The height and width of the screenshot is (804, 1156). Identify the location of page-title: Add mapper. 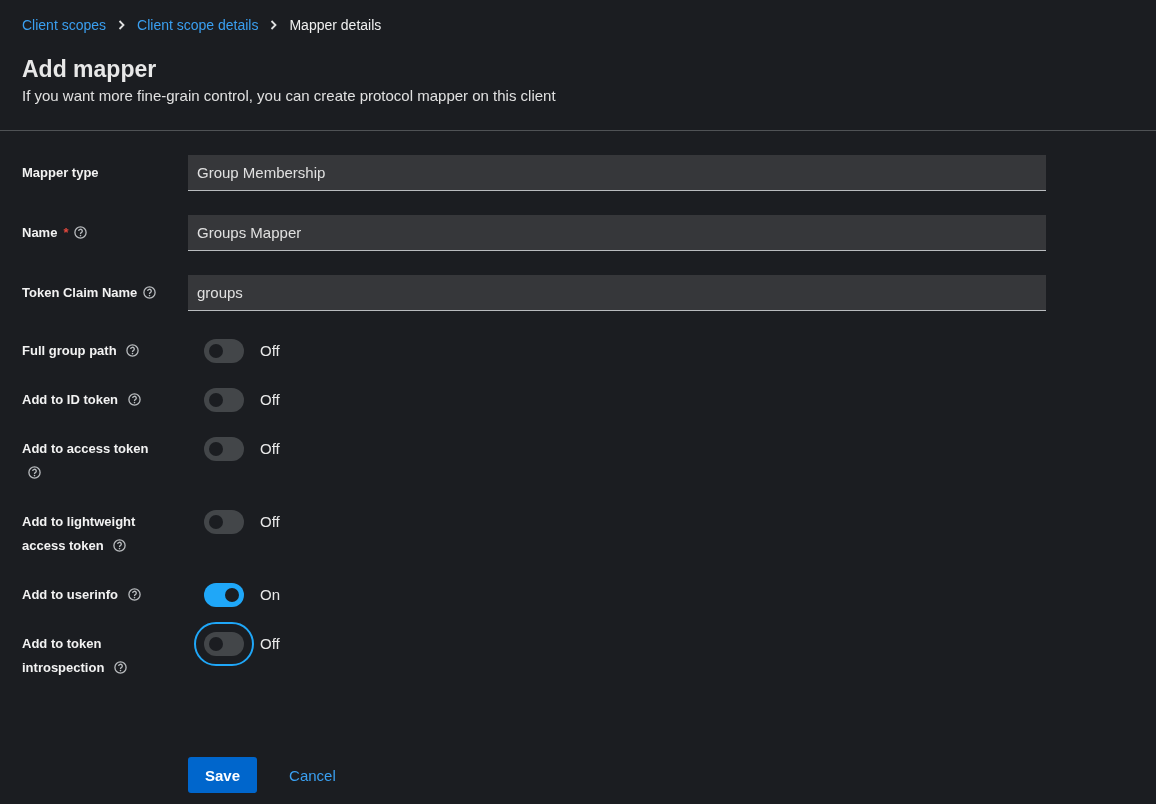
(90, 69).